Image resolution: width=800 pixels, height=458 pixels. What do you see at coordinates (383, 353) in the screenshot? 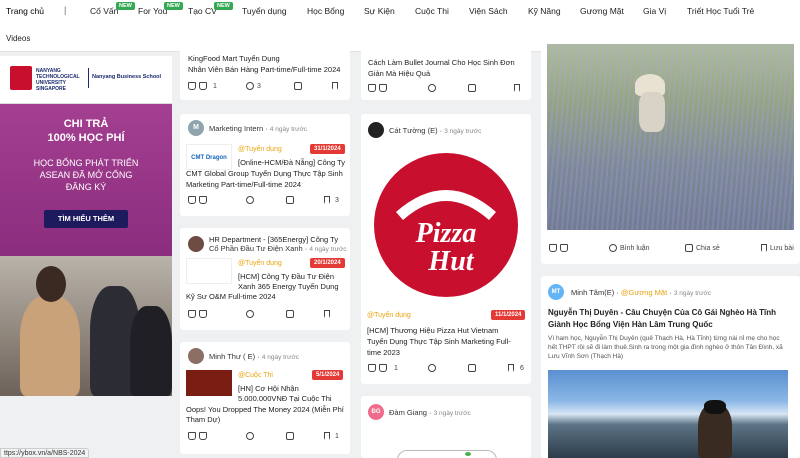
I see `post-title: time 2023` at bounding box center [383, 353].